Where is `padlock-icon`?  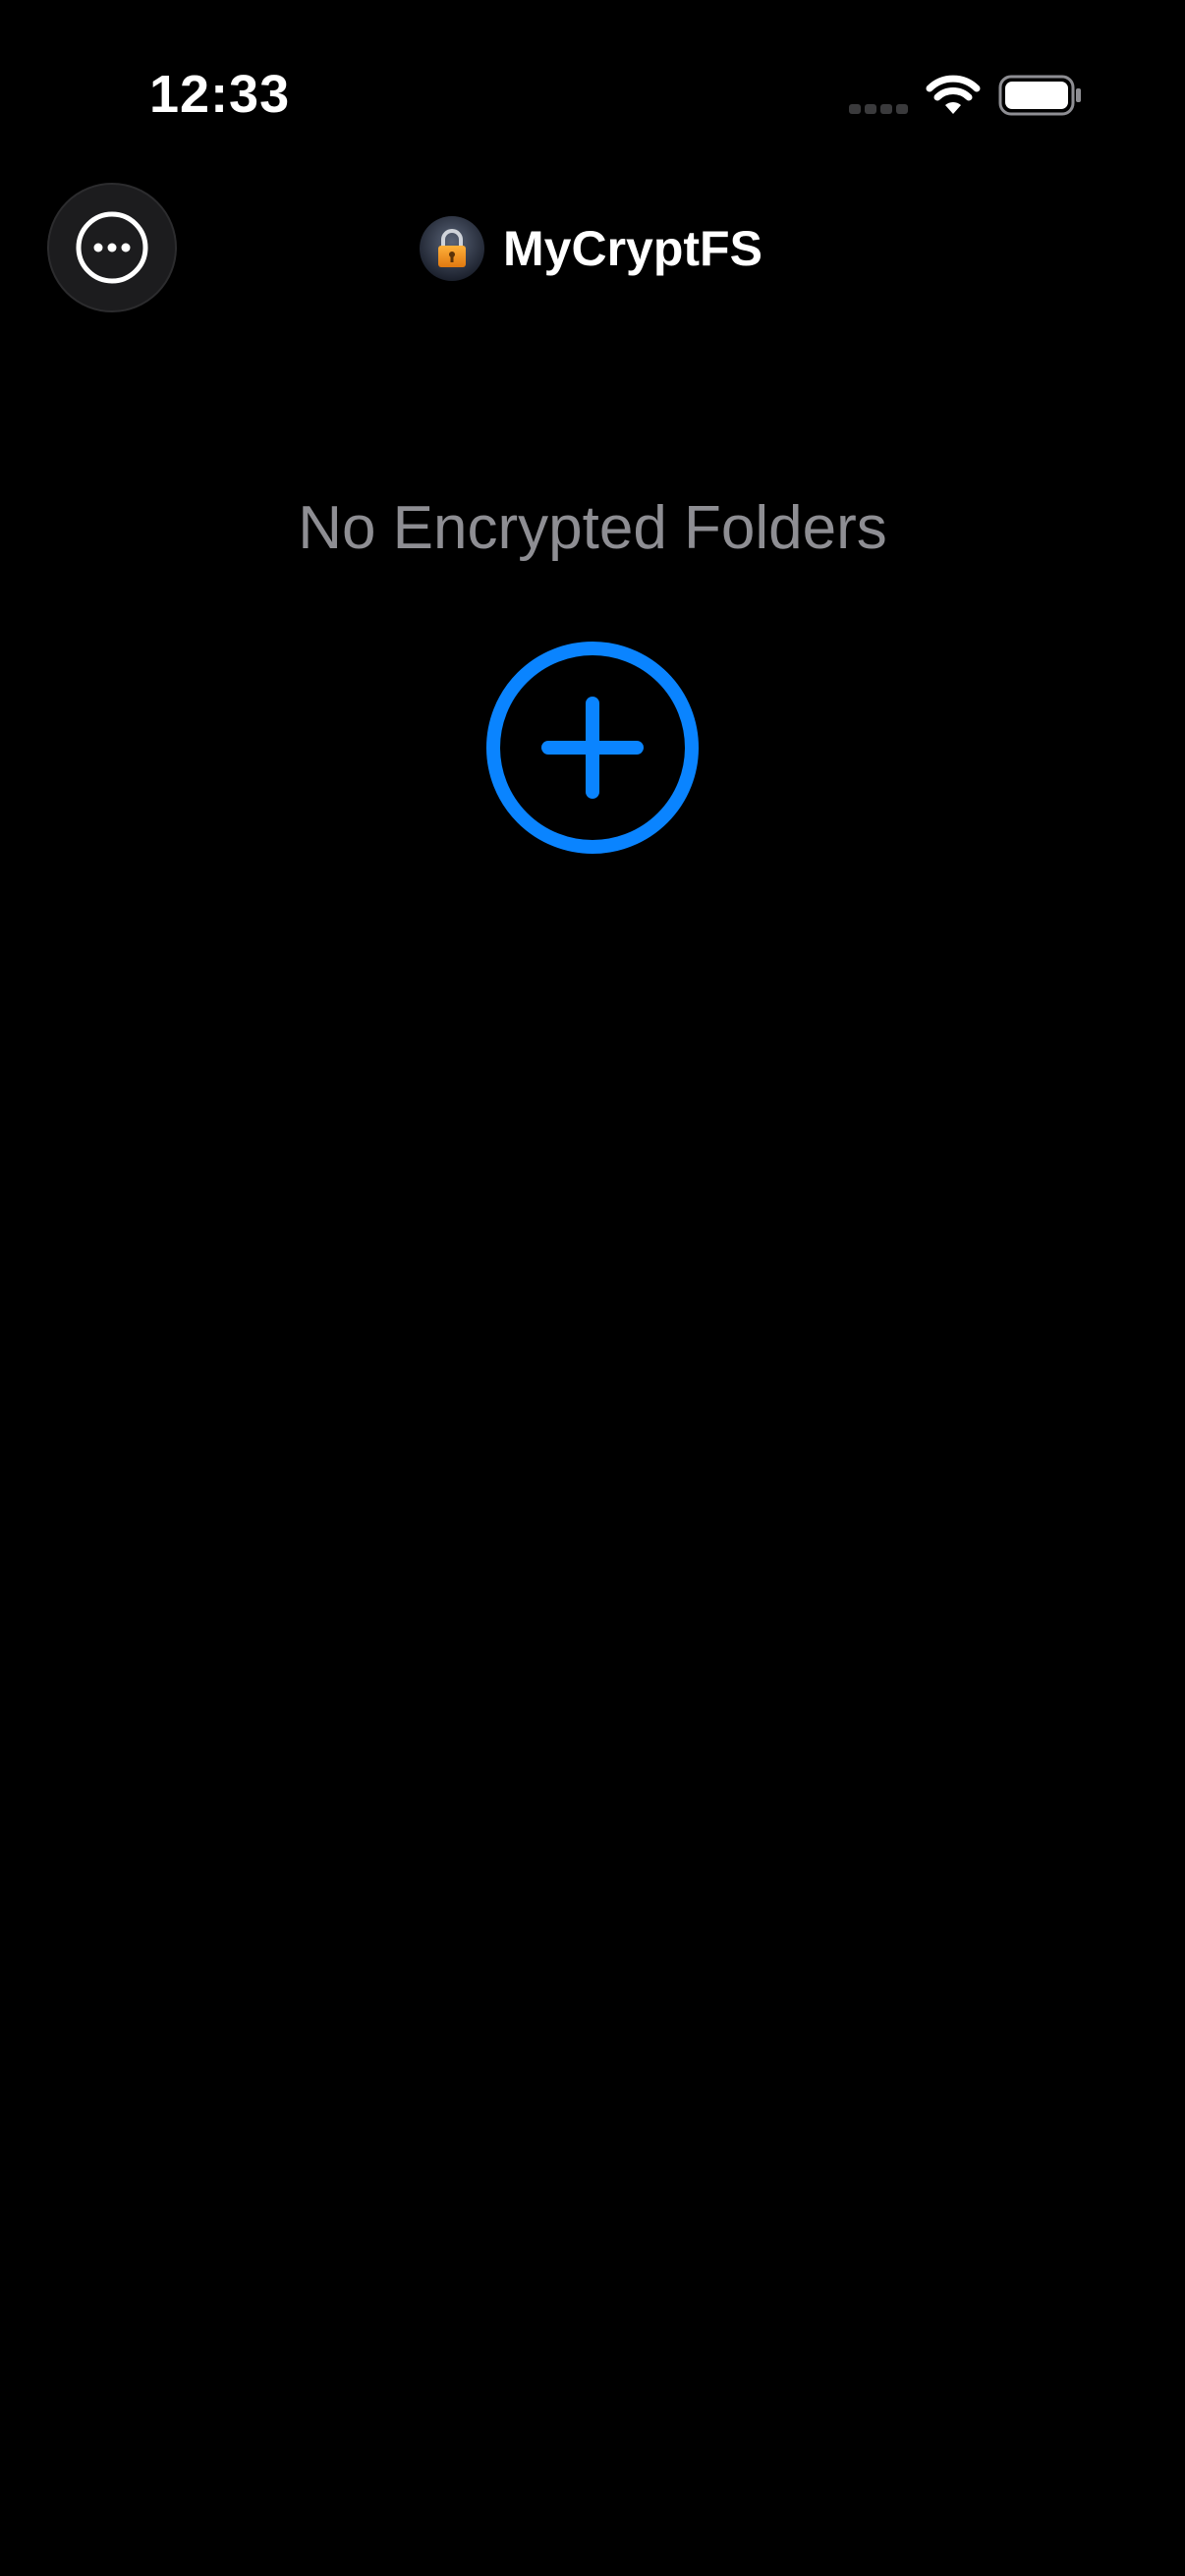
padlock-icon is located at coordinates (452, 248).